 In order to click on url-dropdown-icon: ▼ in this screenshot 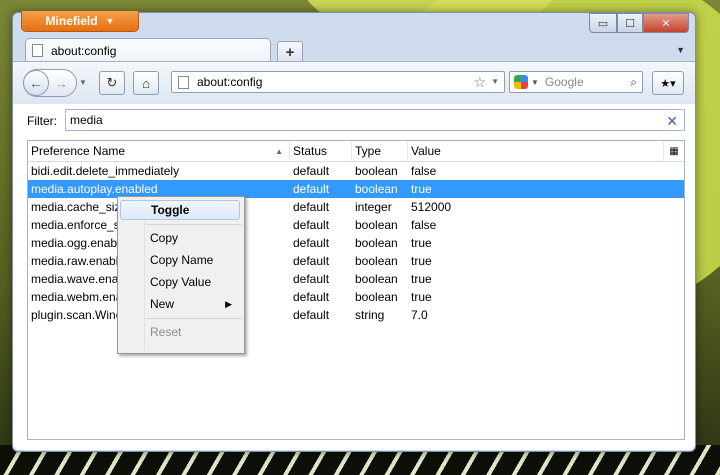, I will do `click(495, 81)`.